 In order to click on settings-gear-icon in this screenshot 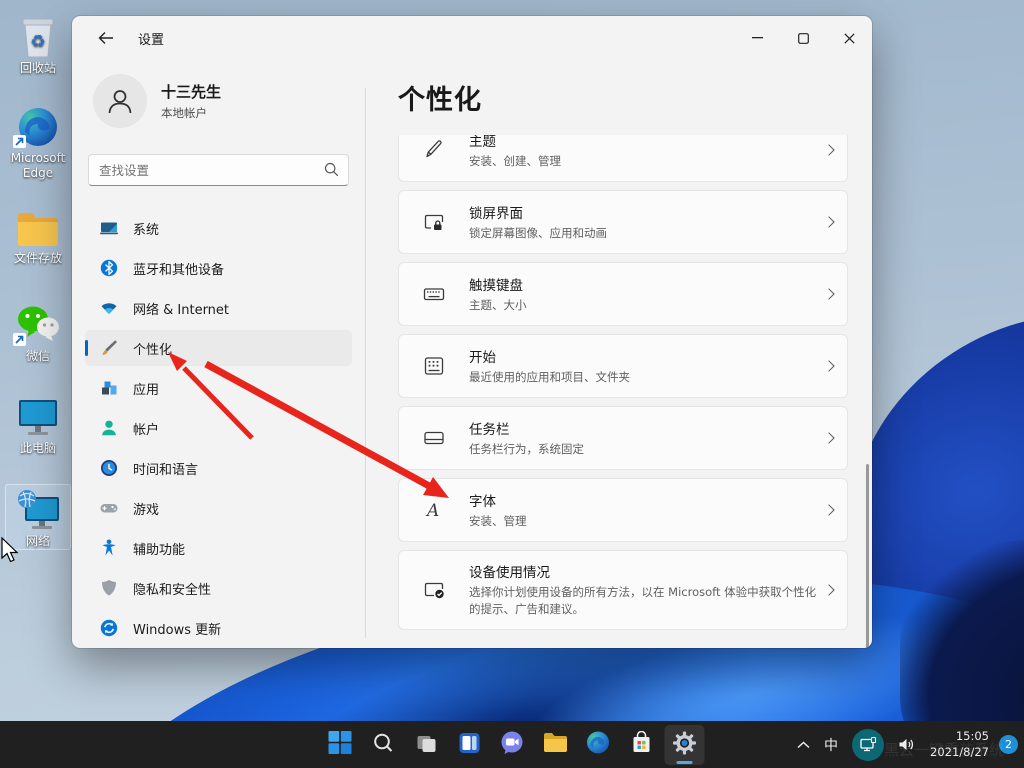, I will do `click(684, 745)`.